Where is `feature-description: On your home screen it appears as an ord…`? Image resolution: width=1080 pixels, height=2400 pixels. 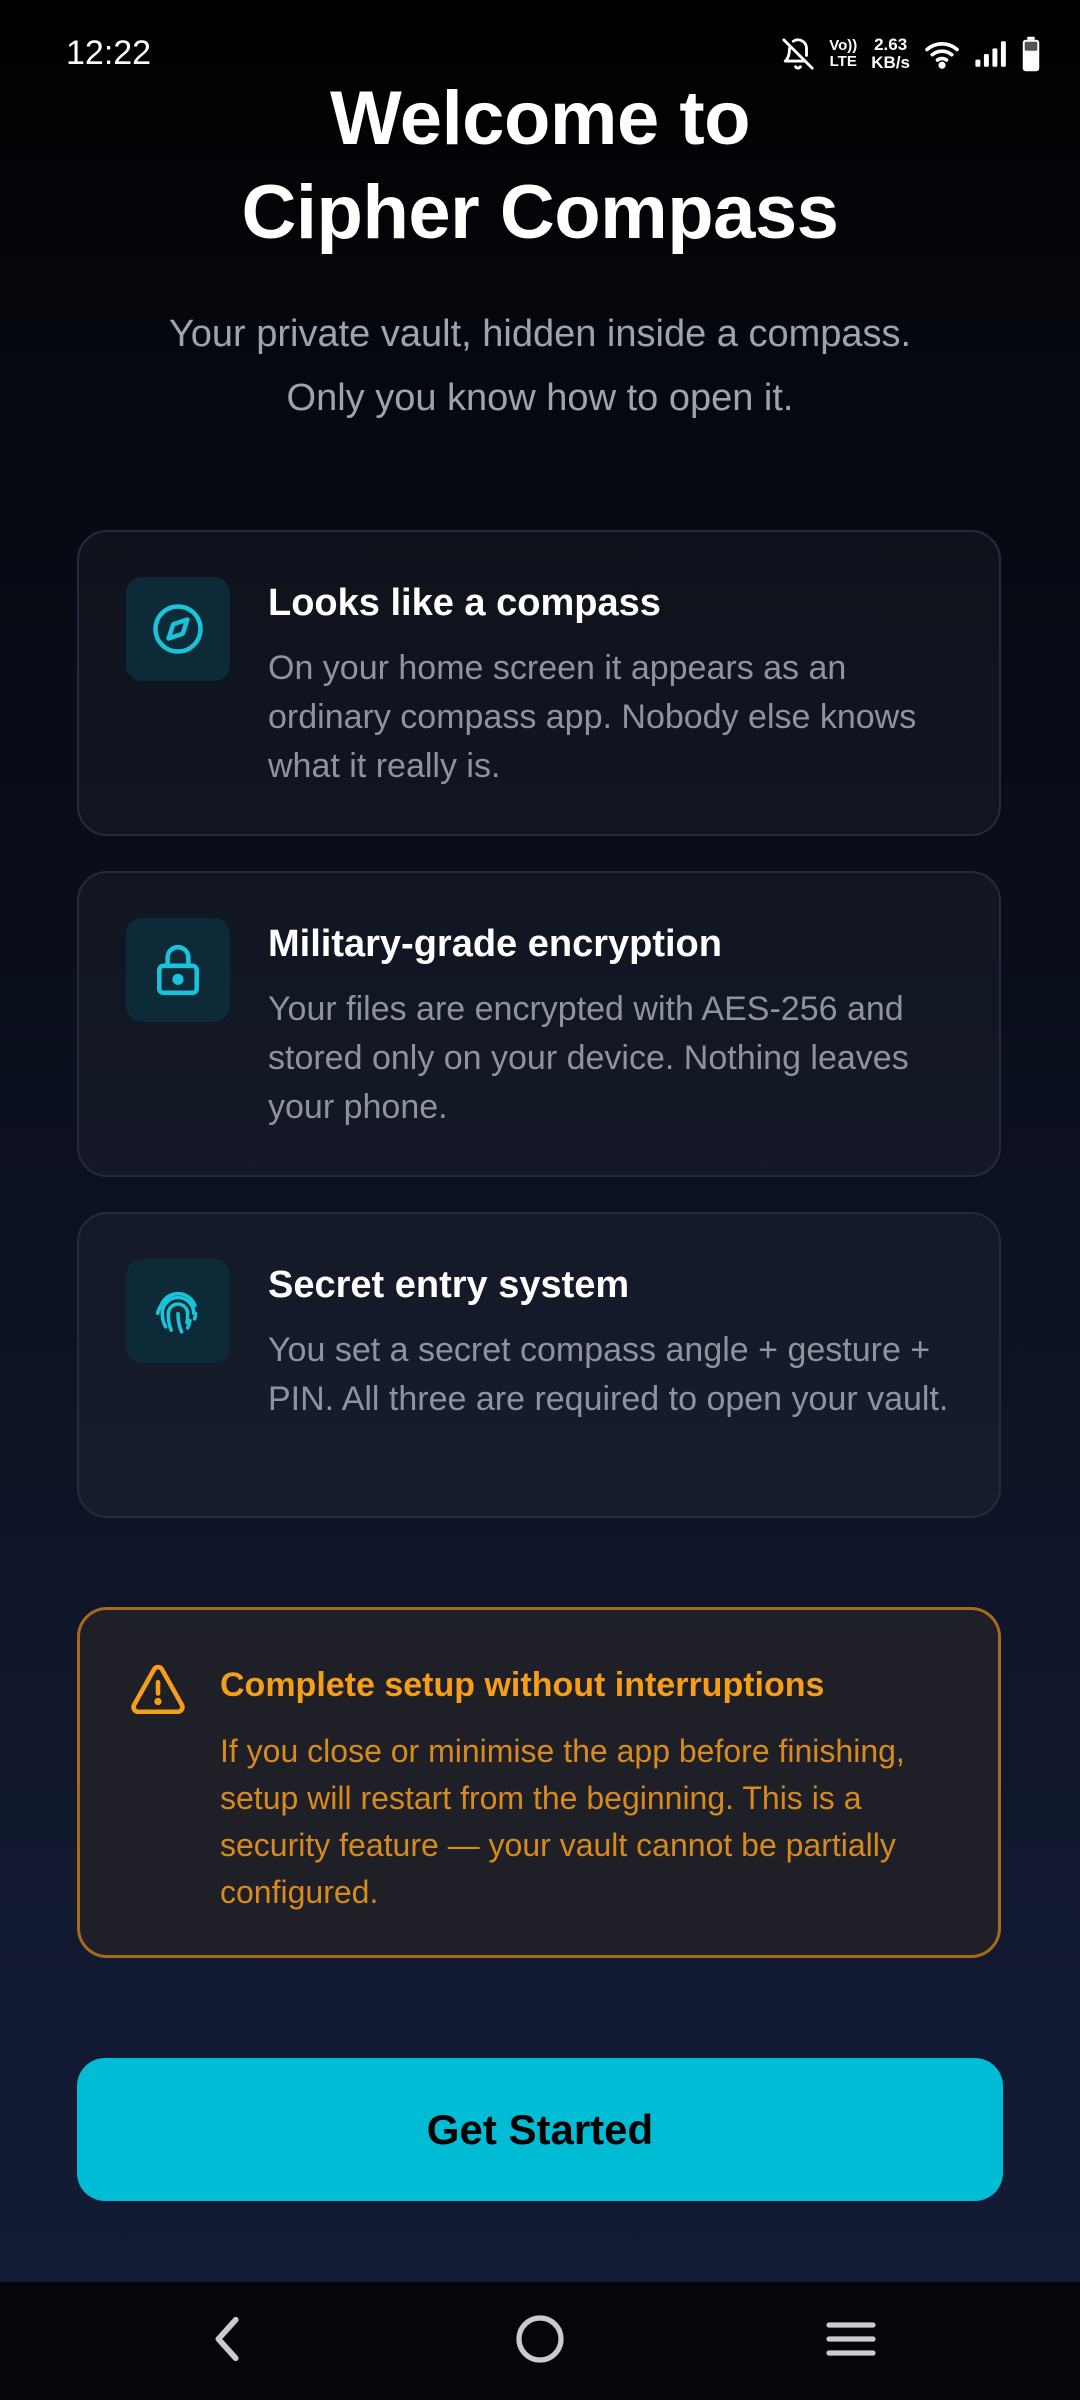 feature-description: On your home screen it appears as an ord… is located at coordinates (592, 717).